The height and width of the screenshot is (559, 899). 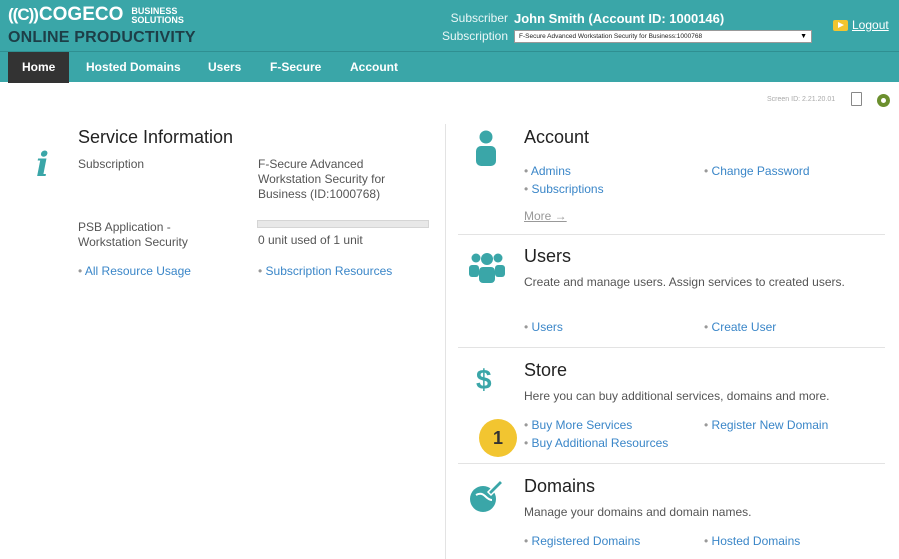 What do you see at coordinates (803, 36) in the screenshot?
I see `chevron-down-icon: ▼` at bounding box center [803, 36].